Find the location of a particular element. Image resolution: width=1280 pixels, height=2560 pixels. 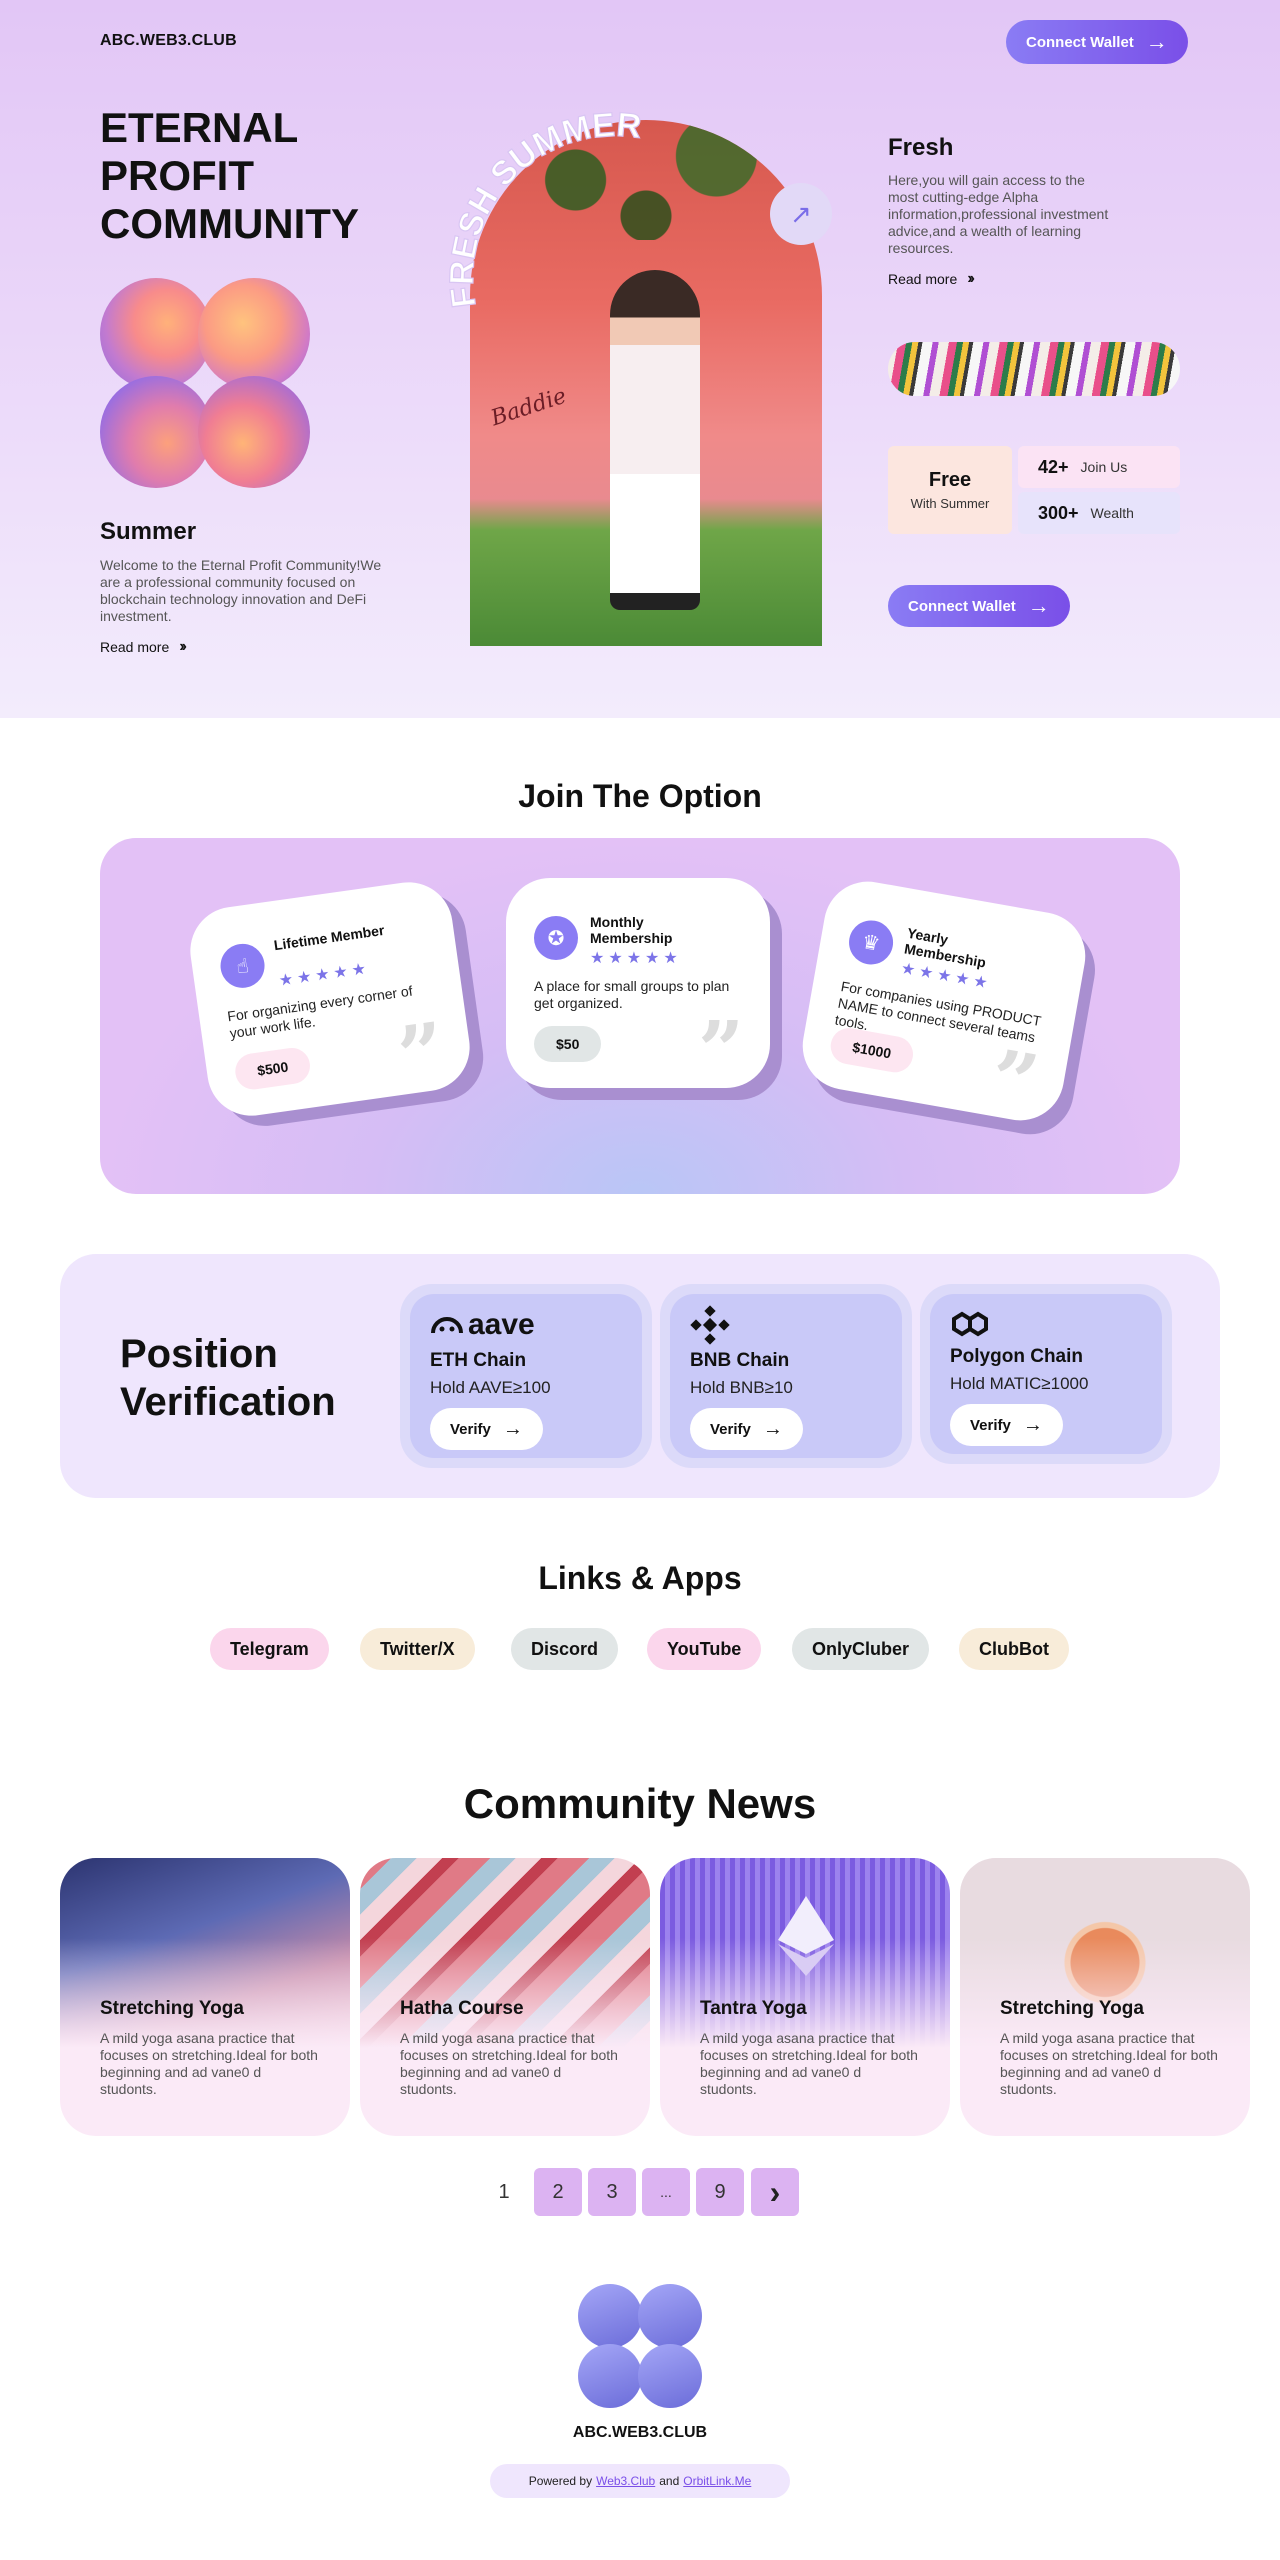

and-label: and is located at coordinates (669, 2481).